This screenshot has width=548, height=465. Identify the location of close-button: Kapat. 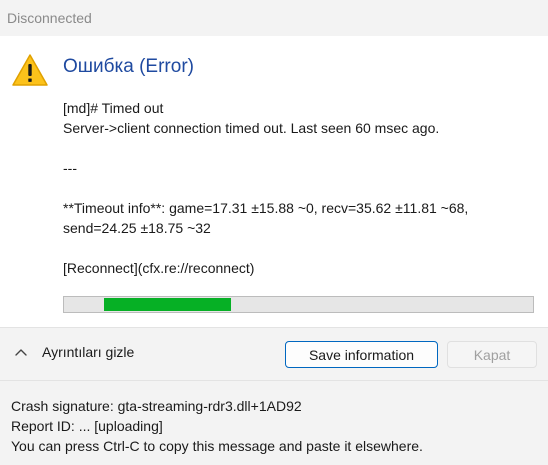
(492, 354).